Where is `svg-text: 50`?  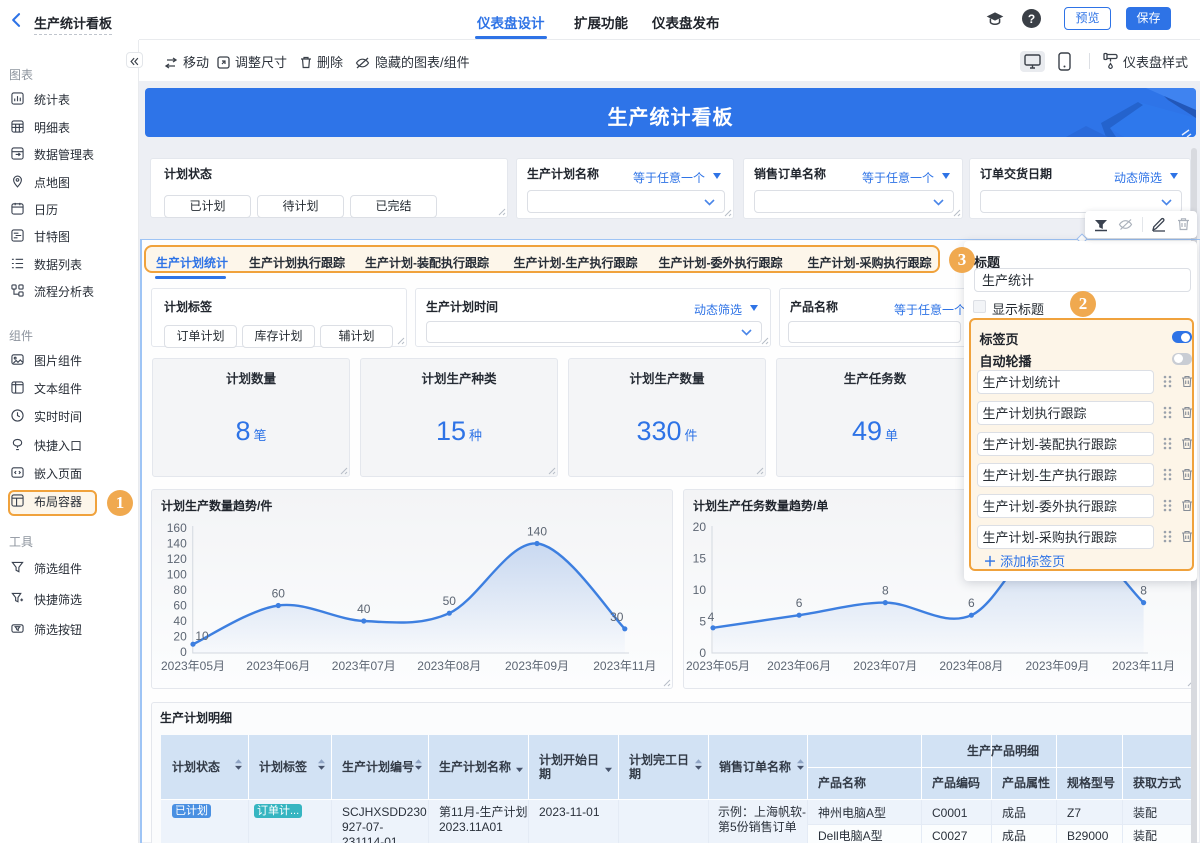 svg-text: 50 is located at coordinates (450, 601).